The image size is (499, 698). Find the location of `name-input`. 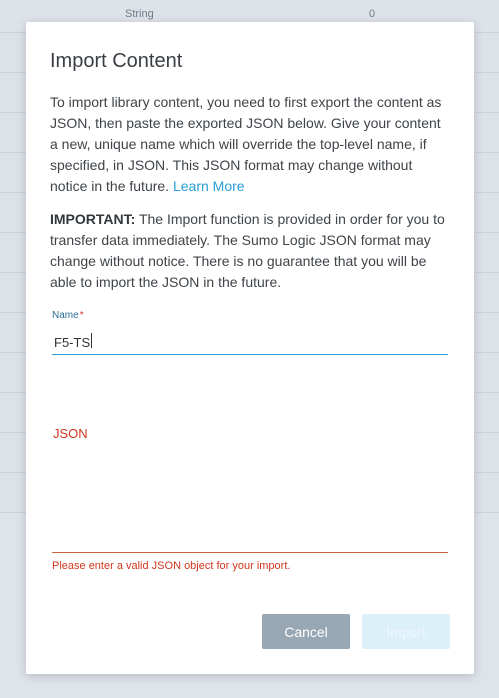

name-input is located at coordinates (250, 341).